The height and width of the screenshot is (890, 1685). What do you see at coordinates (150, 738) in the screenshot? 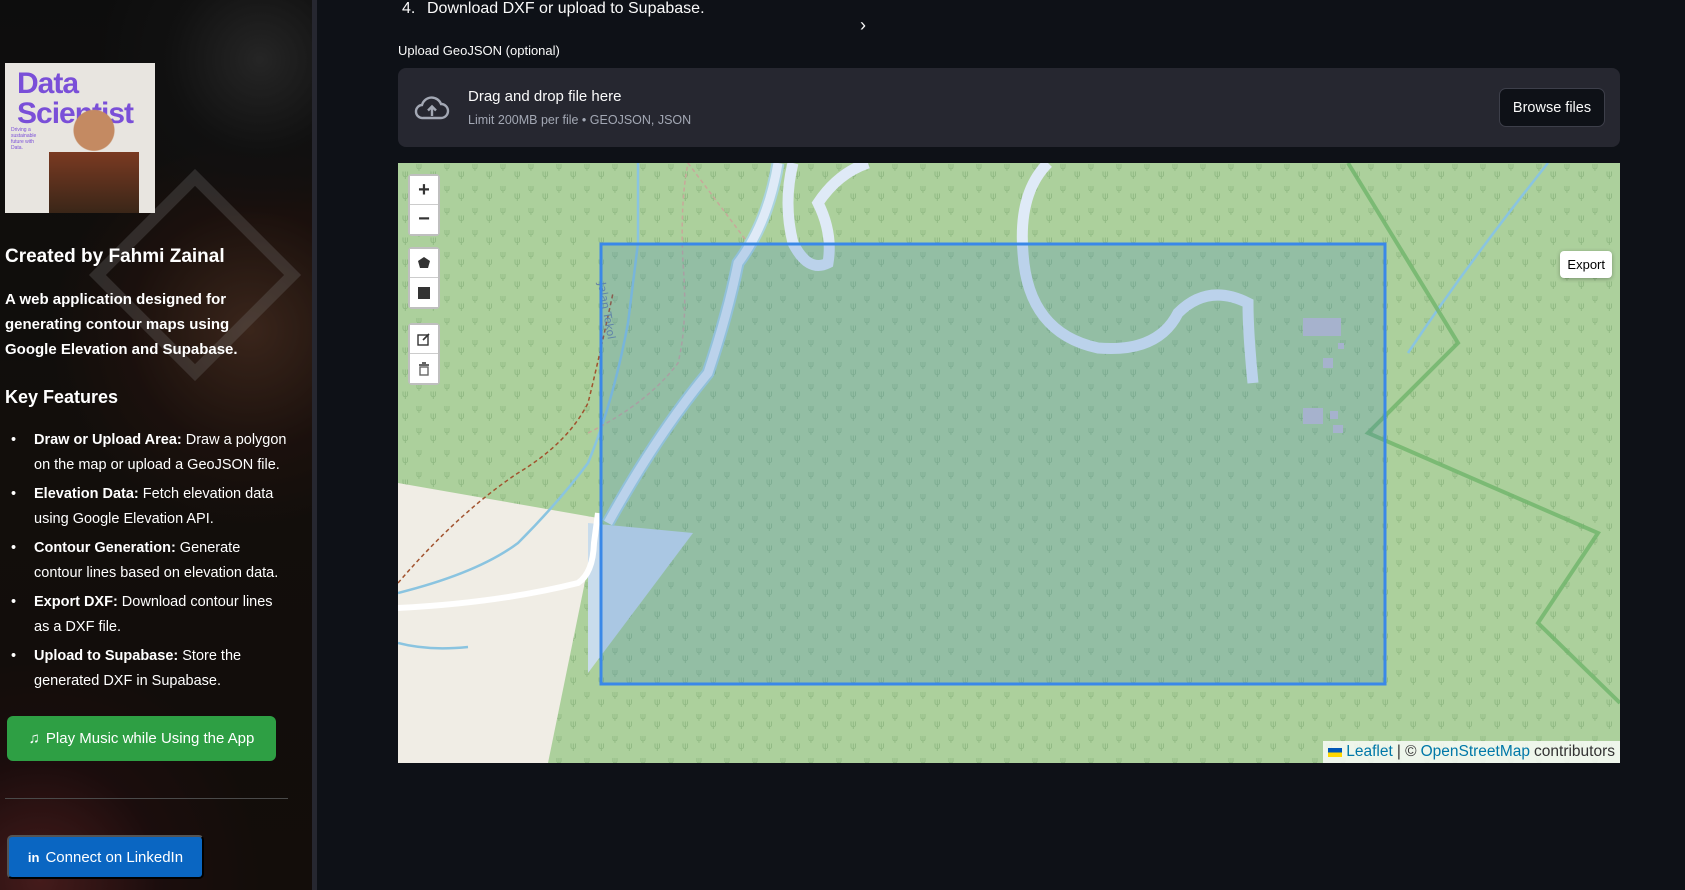
I see `play-music-label: Play Music while Using the App` at bounding box center [150, 738].